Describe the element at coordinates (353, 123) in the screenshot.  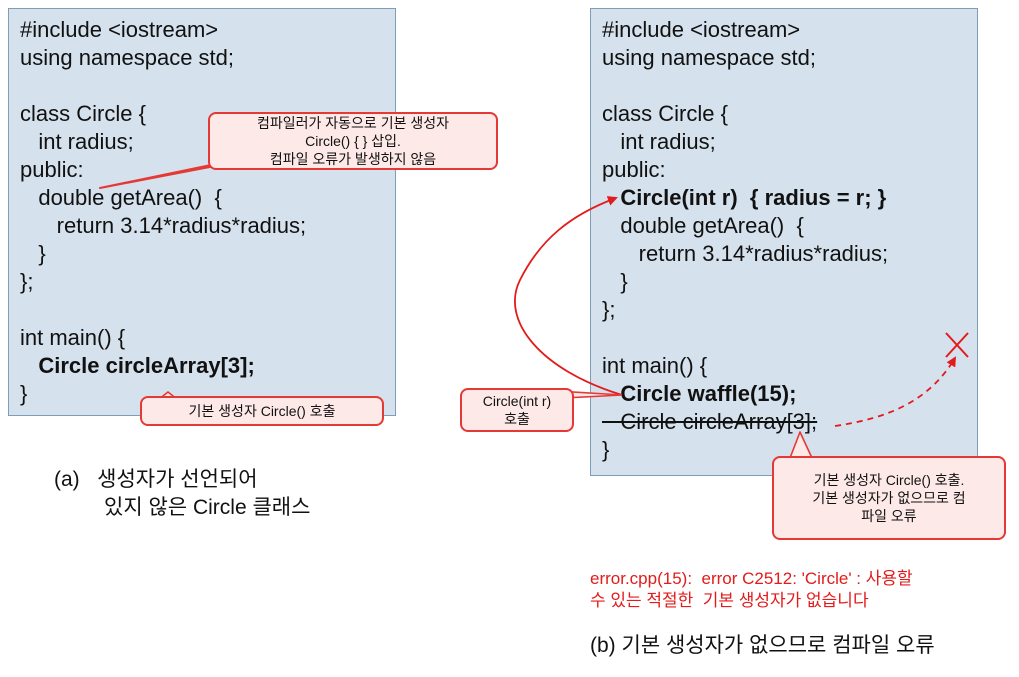
I see `callout-line: 컴파일러가 자동으로 기본 생성자` at that location.